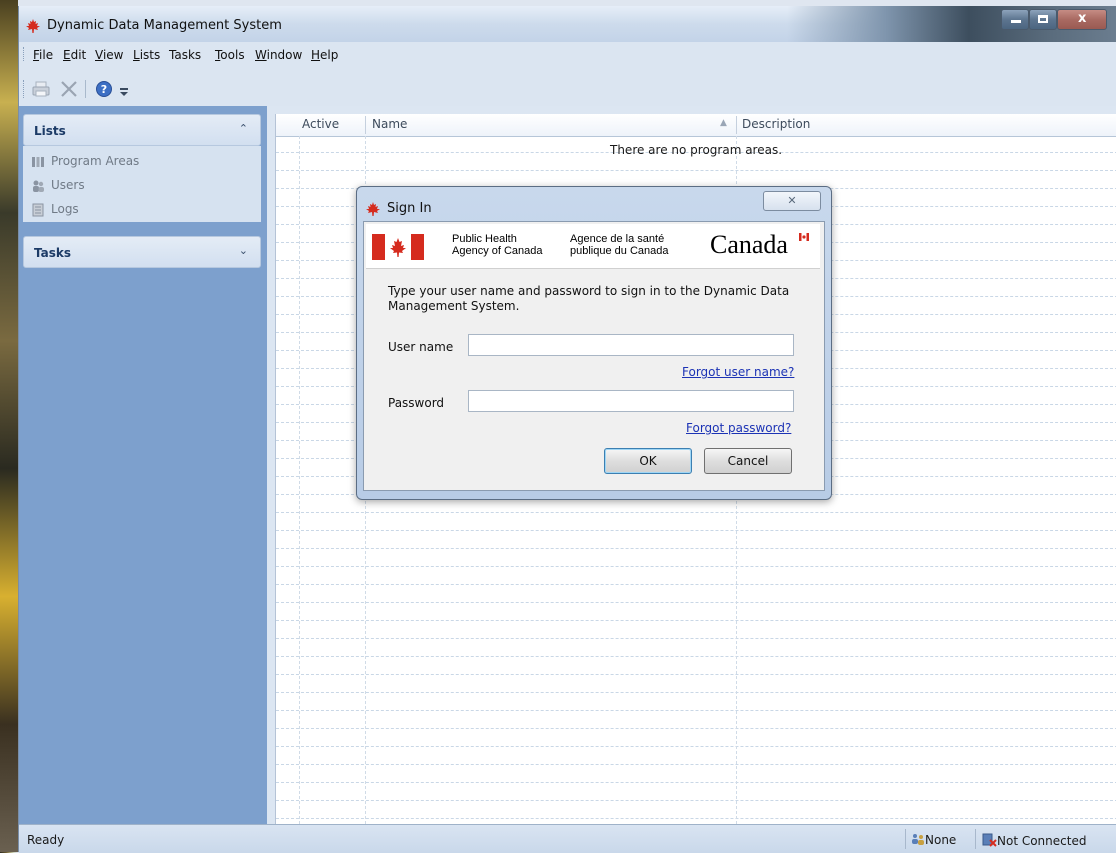 The width and height of the screenshot is (1116, 853). I want to click on column-header-active: Active, so click(320, 124).